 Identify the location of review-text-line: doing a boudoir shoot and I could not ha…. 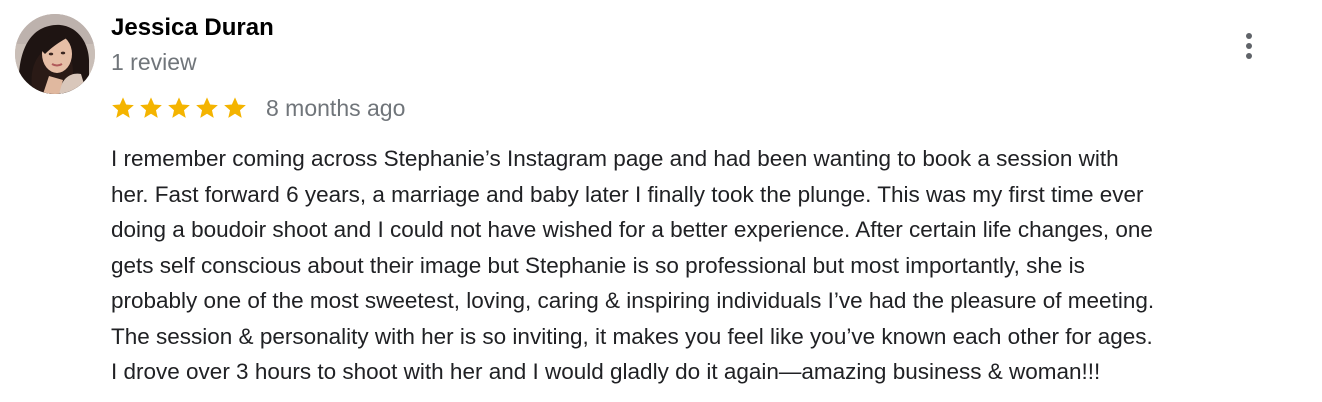
(632, 229).